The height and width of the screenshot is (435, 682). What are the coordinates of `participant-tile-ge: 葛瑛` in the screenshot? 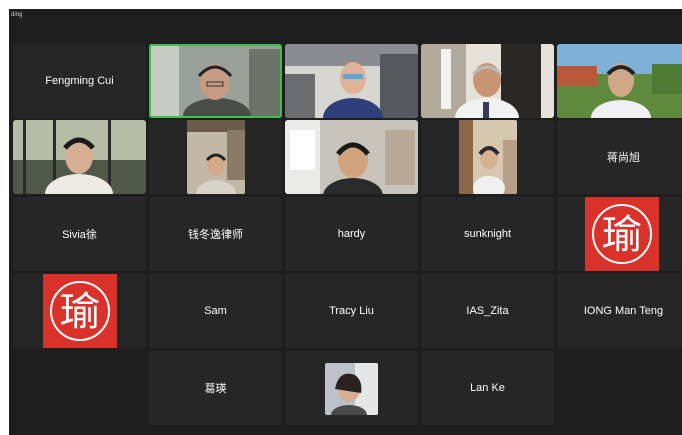 It's located at (215, 388).